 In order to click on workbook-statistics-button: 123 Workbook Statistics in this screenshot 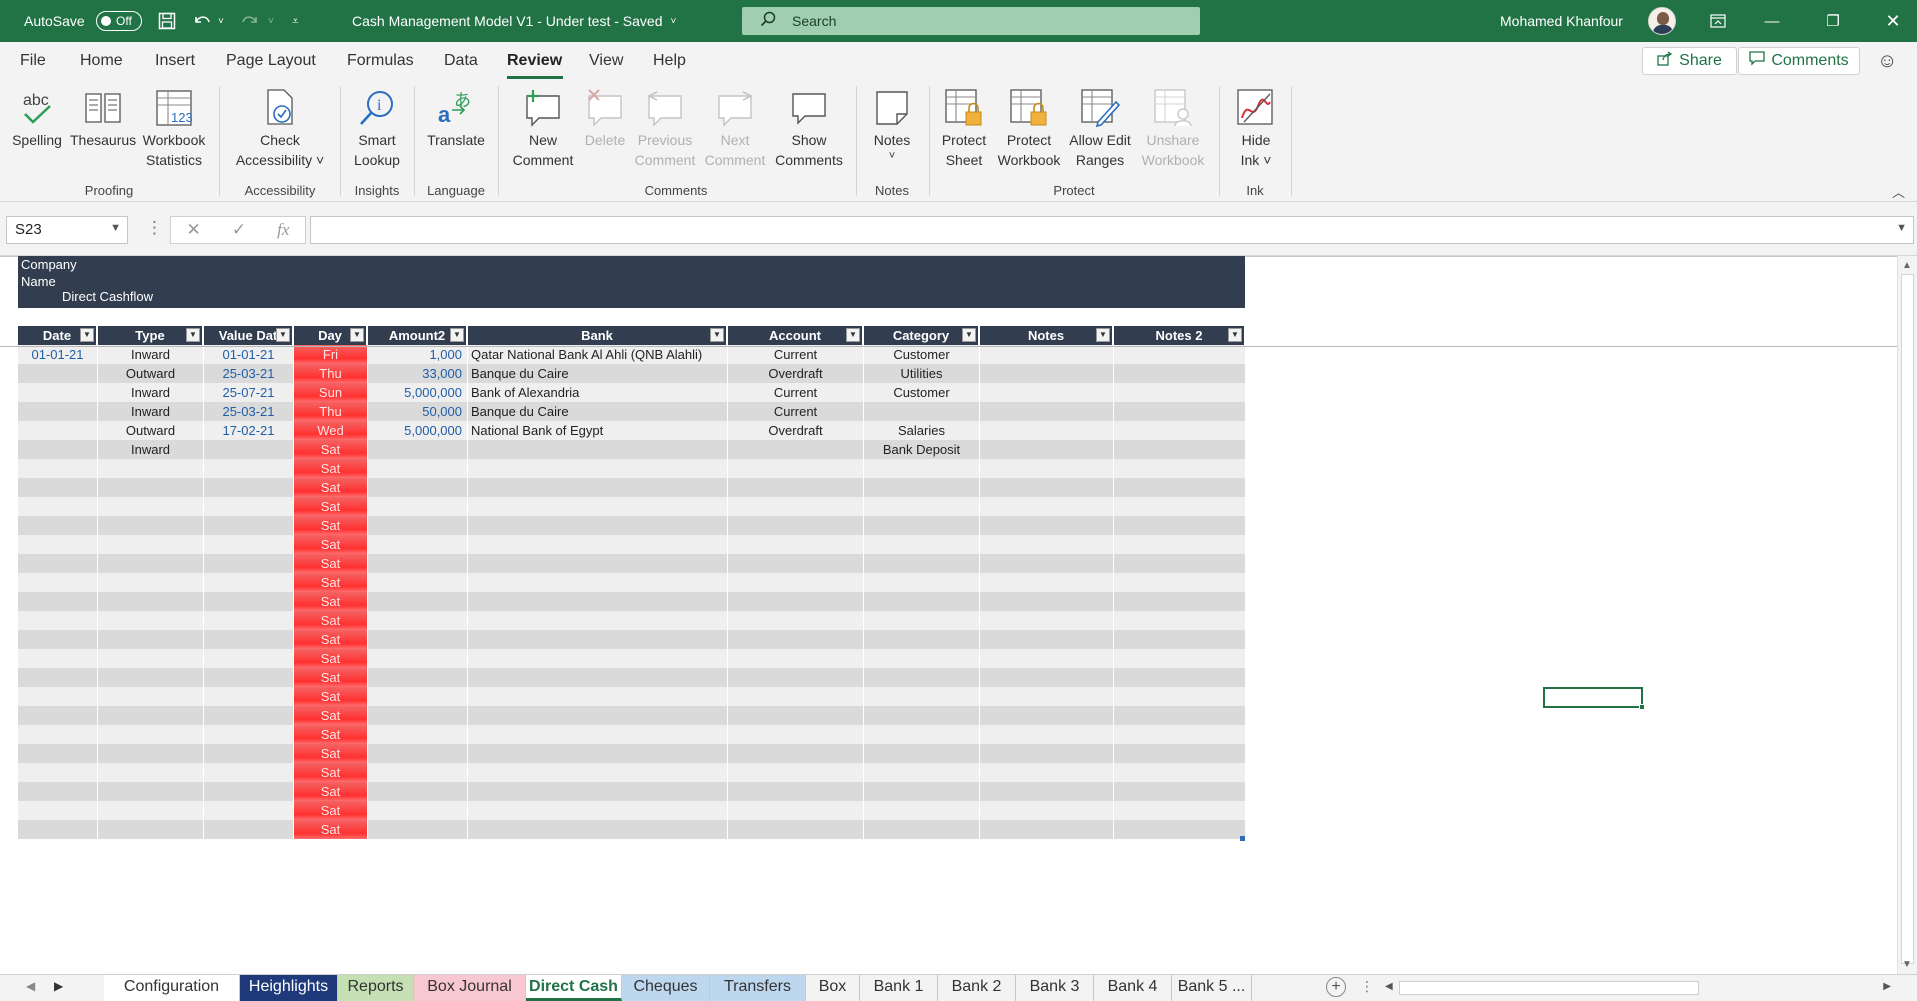, I will do `click(174, 128)`.